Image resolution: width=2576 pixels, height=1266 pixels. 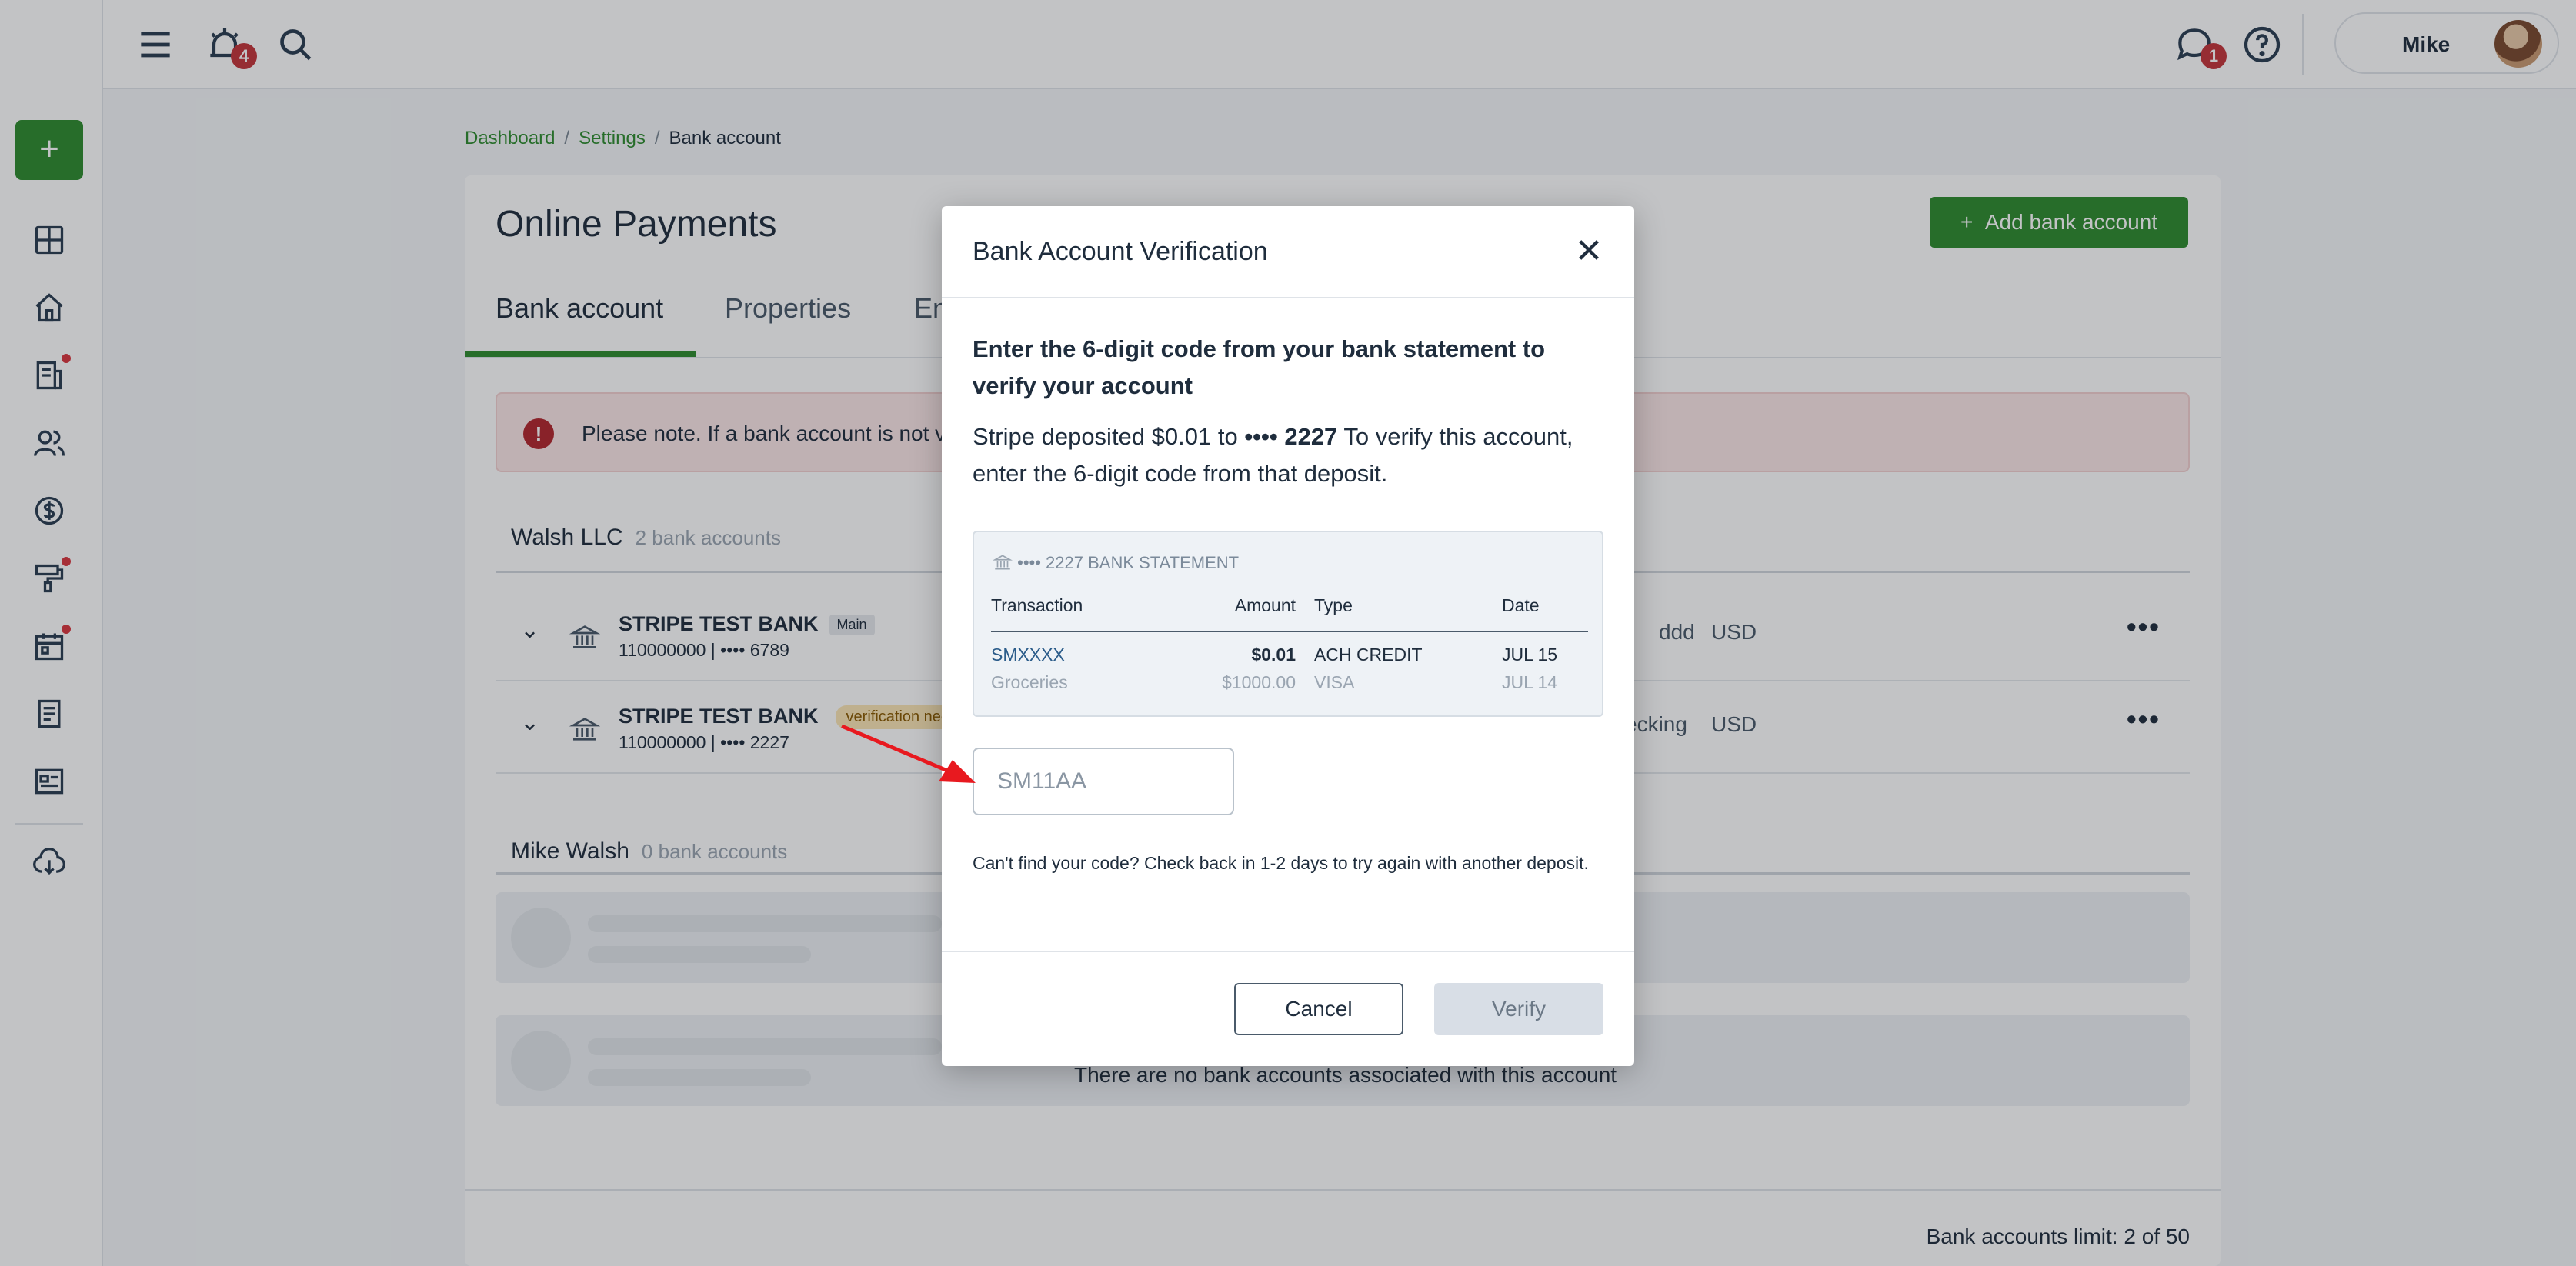 I want to click on transaction-amount: $0.01, so click(x=1274, y=655).